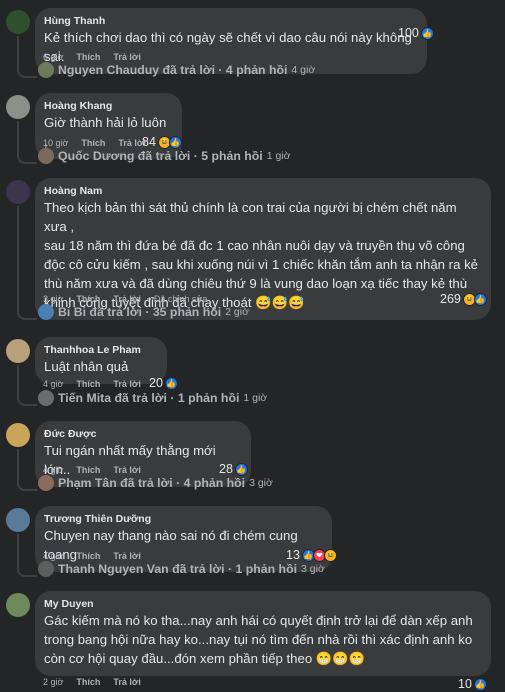  Describe the element at coordinates (303, 70) in the screenshot. I see `reply-summary-time: 4 giờ` at that location.